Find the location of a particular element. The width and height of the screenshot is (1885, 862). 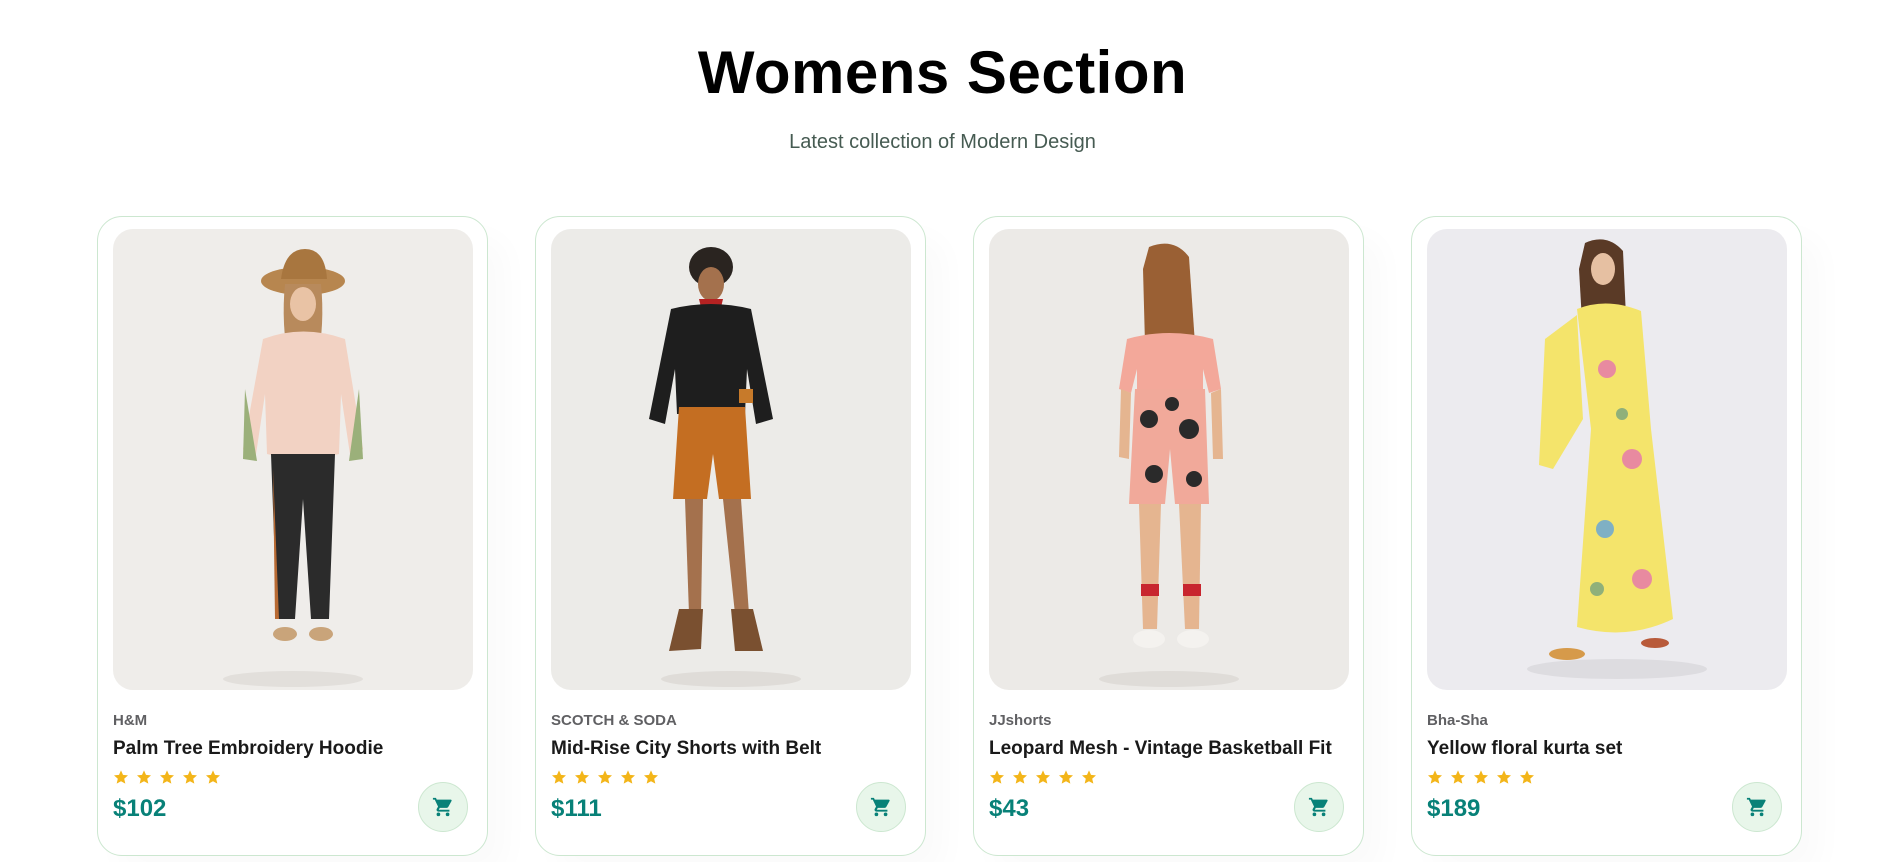

section-title: Womens Section is located at coordinates (942, 72).